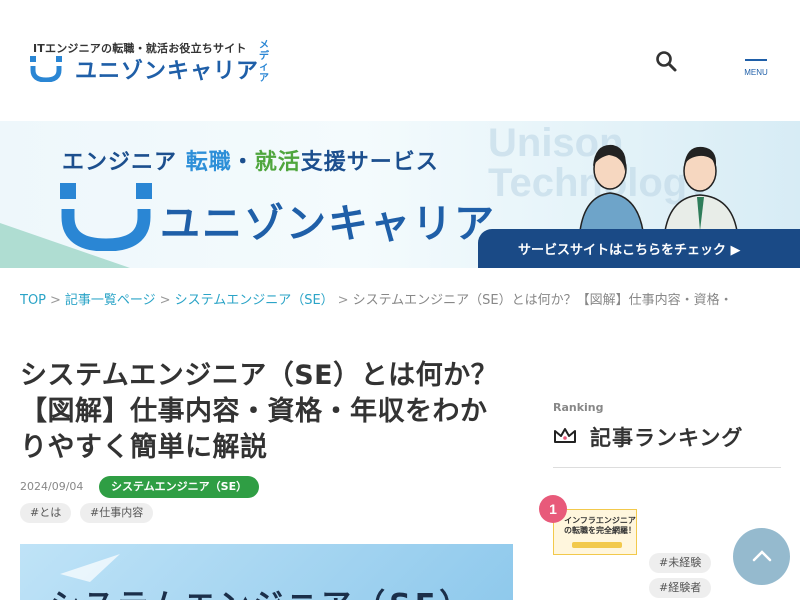 The height and width of the screenshot is (600, 800). I want to click on chevron-up-icon, so click(762, 556).